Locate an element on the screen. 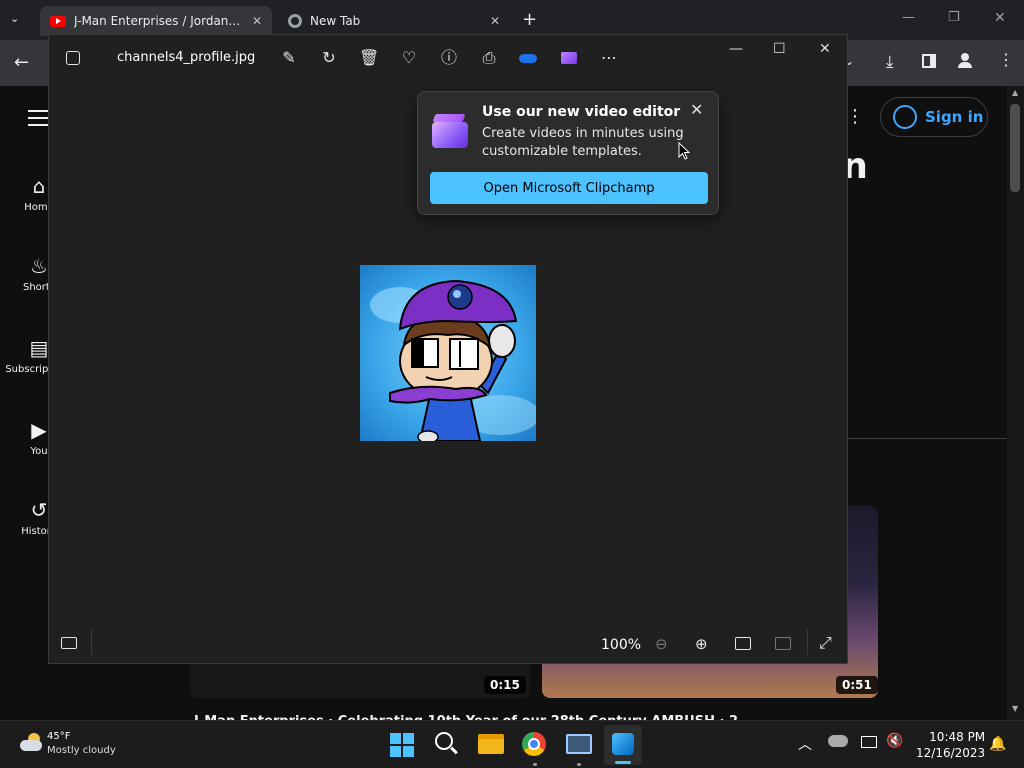 This screenshot has width=1024, height=768. onedrive-icon is located at coordinates (838, 741).